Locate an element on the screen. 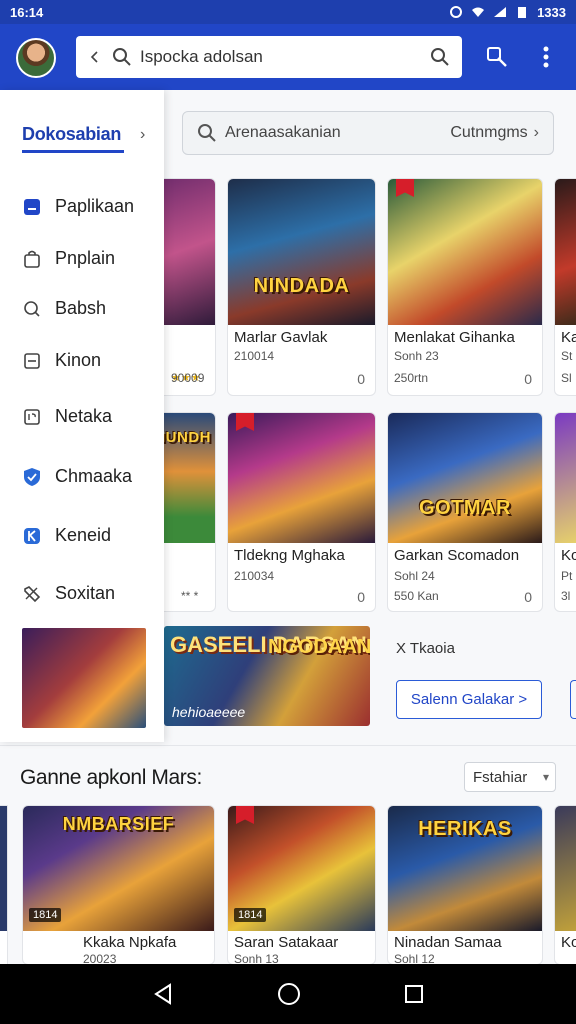 The height and width of the screenshot is (1024, 576). drawer-item-label: Netaka is located at coordinates (84, 416).